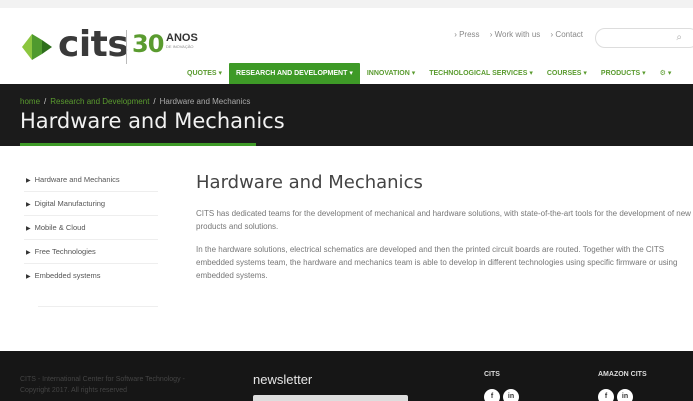 The image size is (693, 401). Describe the element at coordinates (180, 46) in the screenshot. I see `anniversary-sub: DE INOVAÇÃO` at that location.